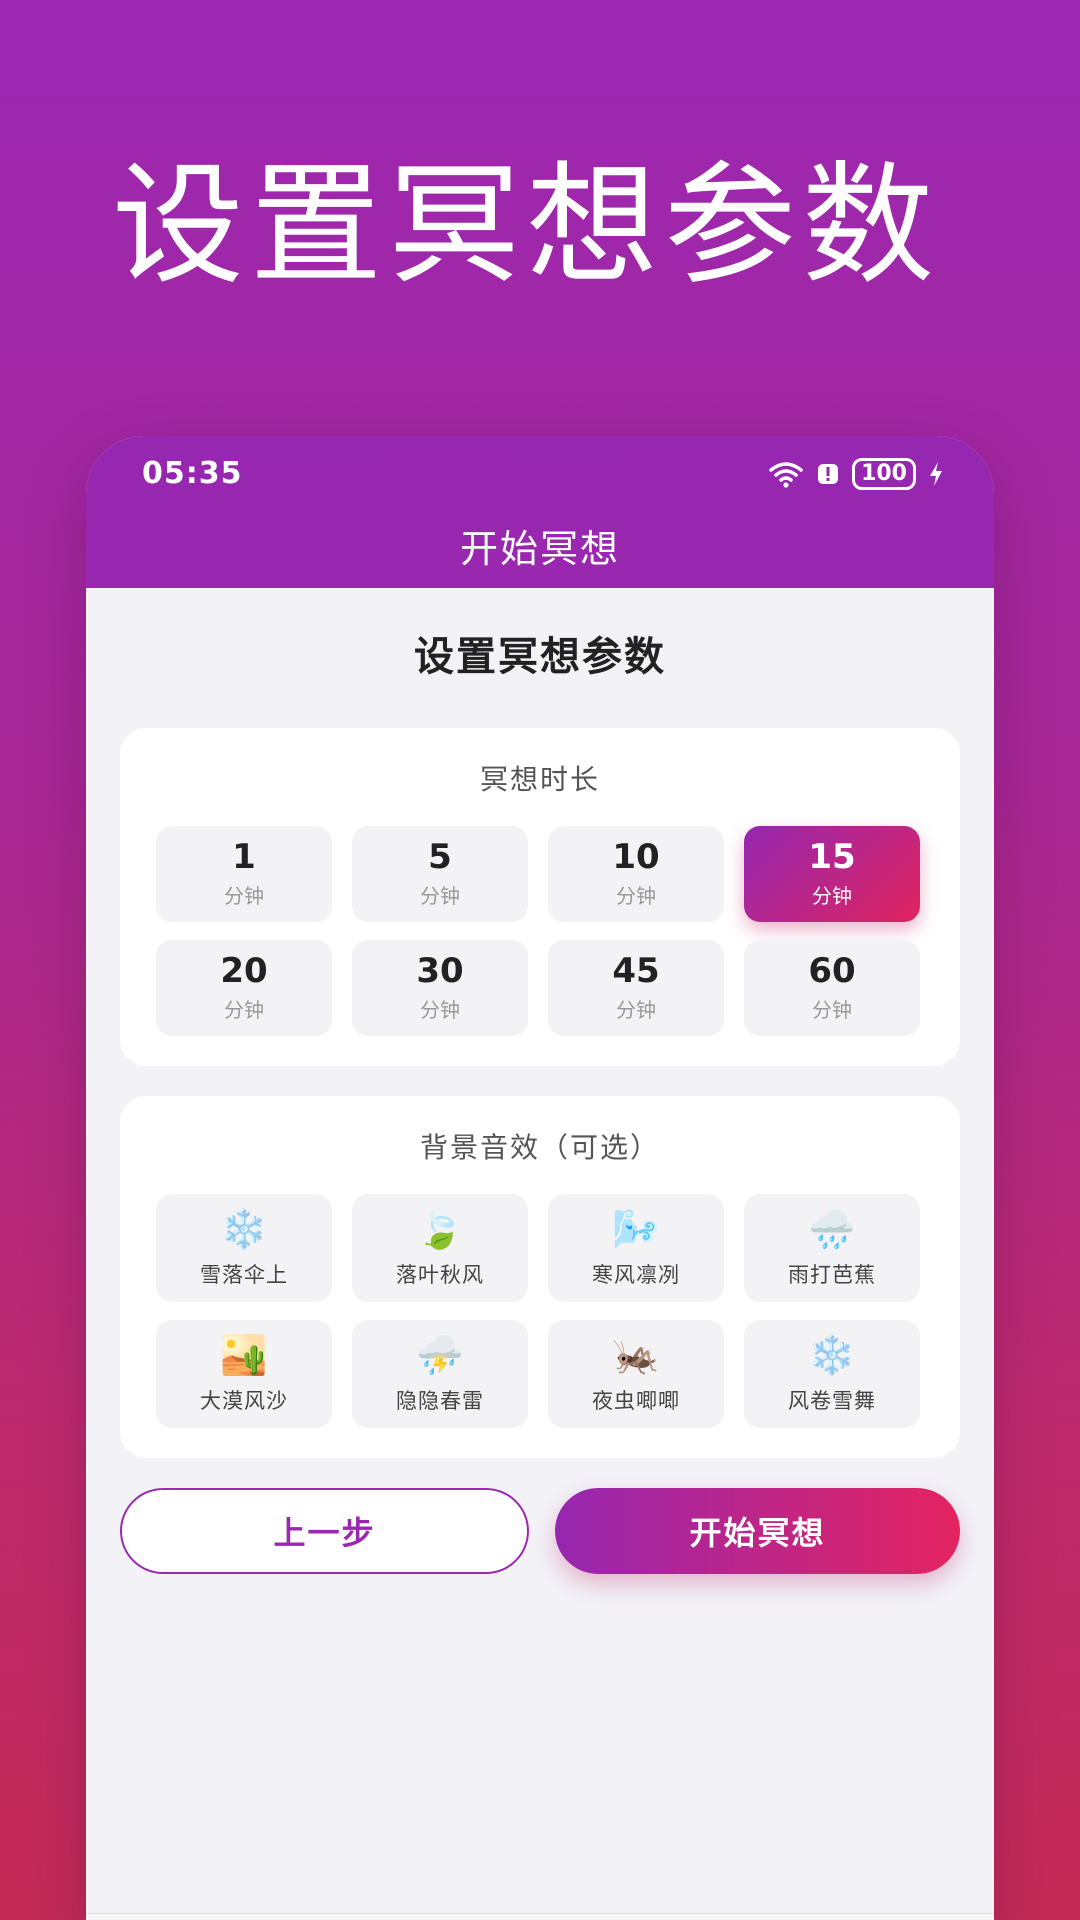 The image size is (1080, 1920). Describe the element at coordinates (244, 1275) in the screenshot. I see `sound-label: 雪落伞上` at that location.